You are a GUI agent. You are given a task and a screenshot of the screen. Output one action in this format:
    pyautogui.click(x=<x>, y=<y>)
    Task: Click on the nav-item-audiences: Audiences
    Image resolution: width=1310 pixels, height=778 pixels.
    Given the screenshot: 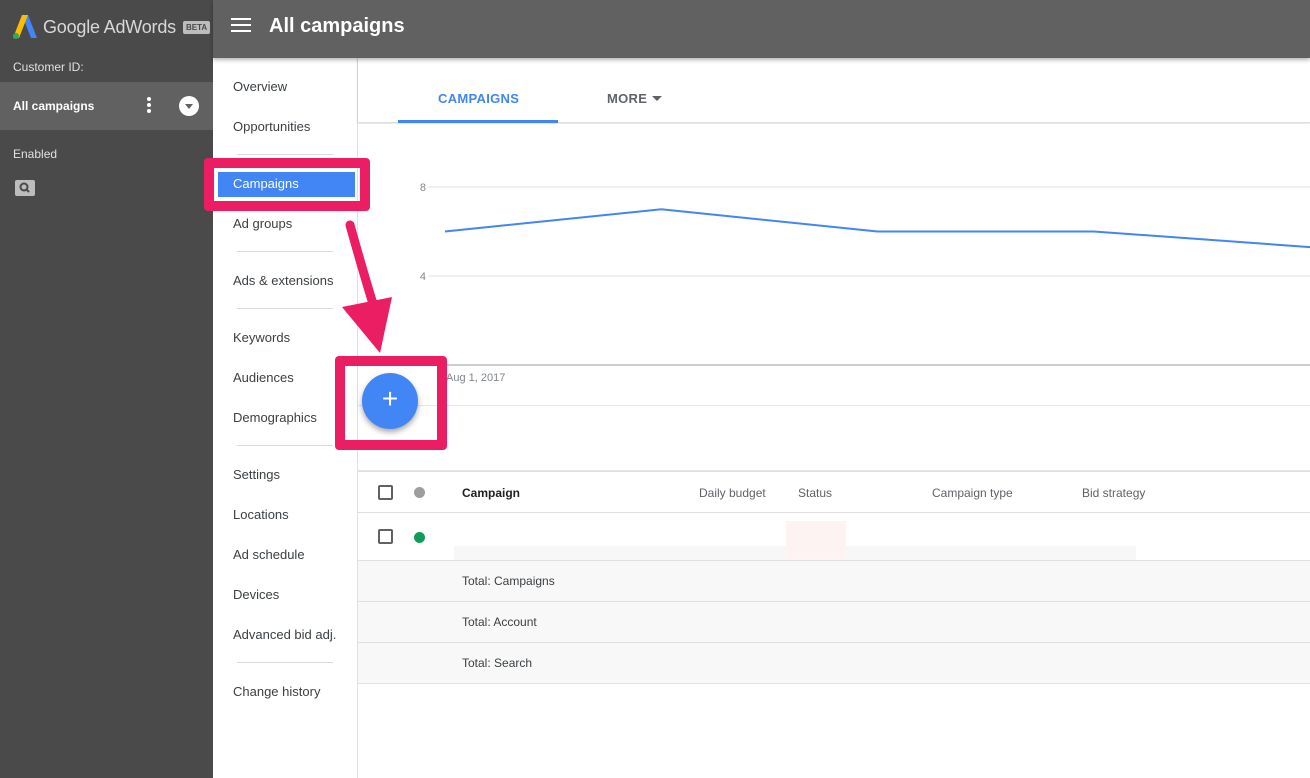 What is the action you would take?
    pyautogui.click(x=263, y=377)
    